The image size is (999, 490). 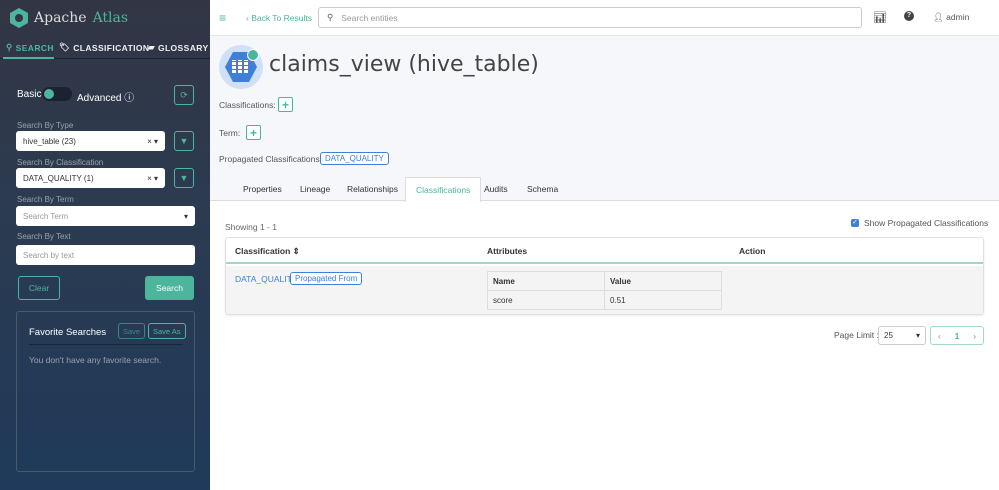 I want to click on user-icon: 👤︎, so click(x=938, y=17).